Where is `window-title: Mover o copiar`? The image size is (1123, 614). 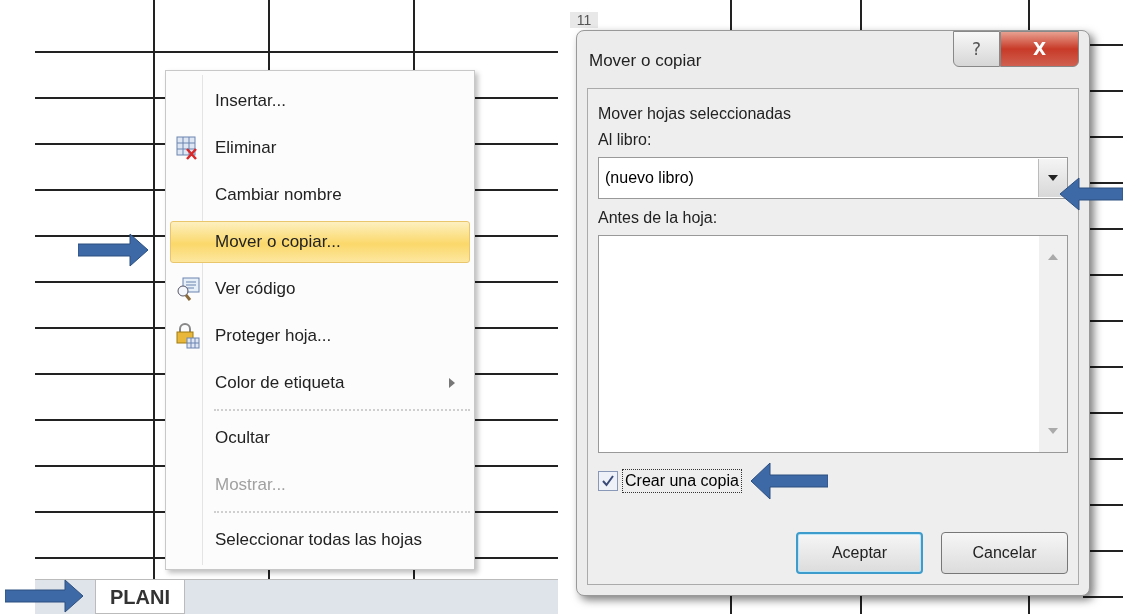
window-title: Mover o copiar is located at coordinates (645, 61).